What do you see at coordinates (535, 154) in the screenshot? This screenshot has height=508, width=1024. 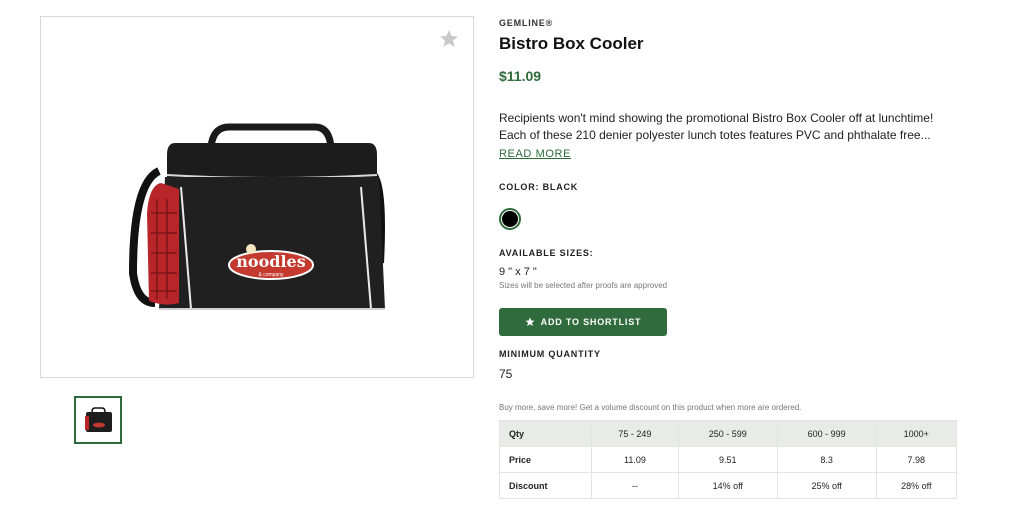 I see `read-more-link: READ MORE` at bounding box center [535, 154].